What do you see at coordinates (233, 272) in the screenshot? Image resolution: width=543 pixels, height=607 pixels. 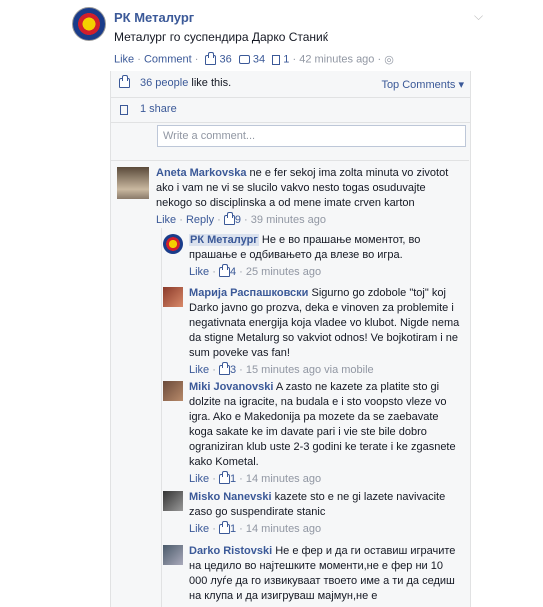 I see `comment-like-count: 4` at bounding box center [233, 272].